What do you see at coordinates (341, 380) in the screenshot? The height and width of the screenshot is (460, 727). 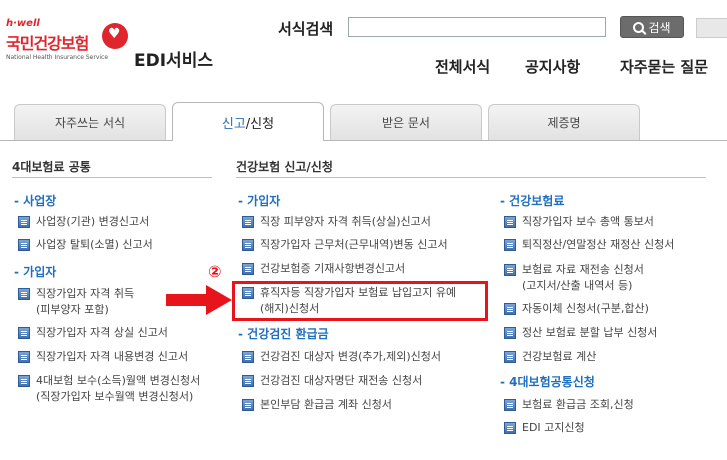 I see `item-label: 건강검진 대상자명단 재전송 신청서` at bounding box center [341, 380].